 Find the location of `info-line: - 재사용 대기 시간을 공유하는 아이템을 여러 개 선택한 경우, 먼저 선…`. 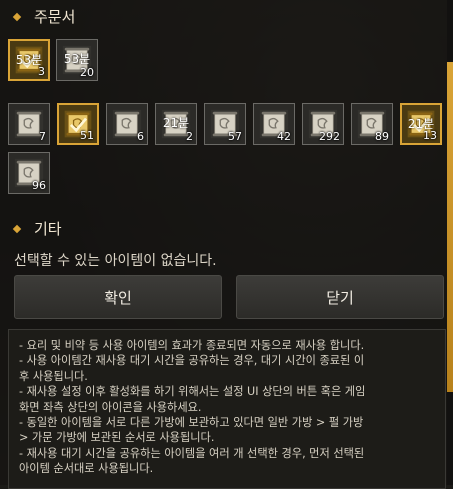

info-line: - 재사용 대기 시간을 공유하는 아이템을 여러 개 선택한 경우, 먼저 선… is located at coordinates (192, 453).